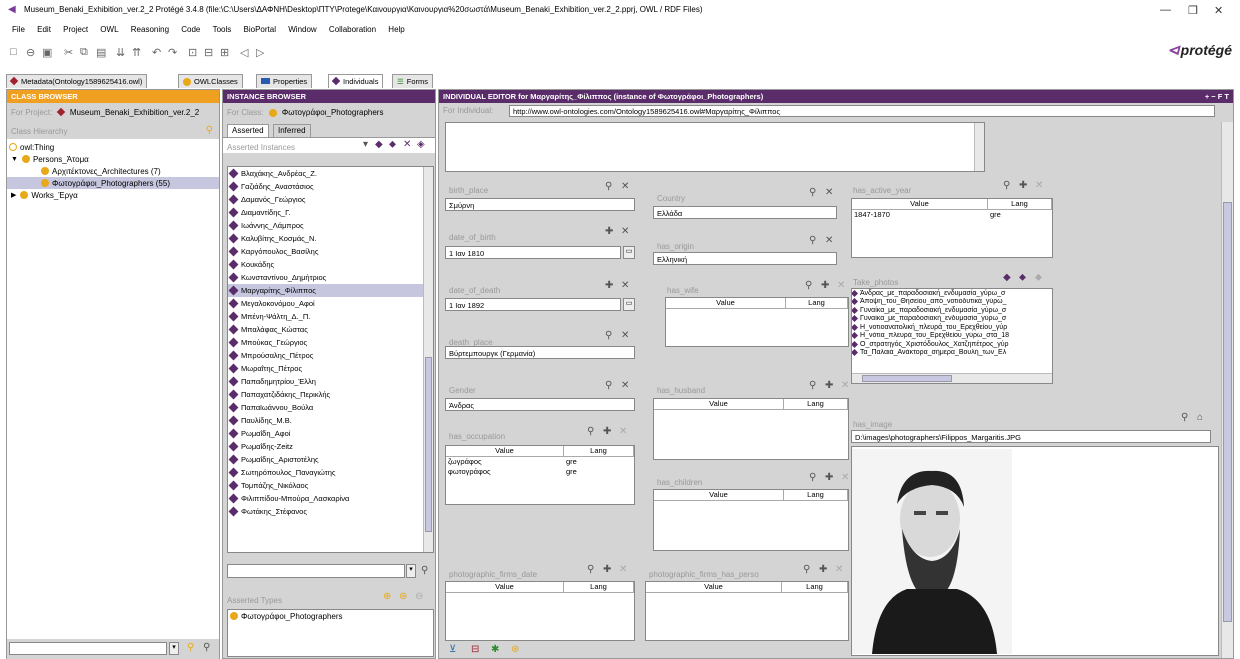 The height and width of the screenshot is (659, 1240). I want to click on menu-bioportal: BioPortal, so click(259, 29).